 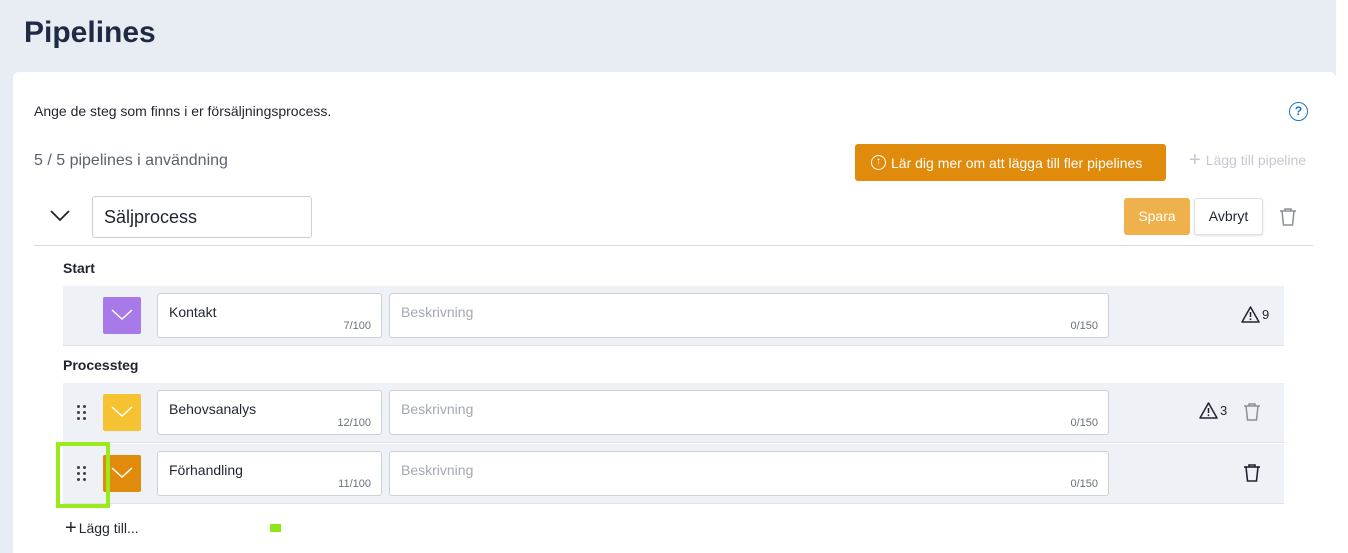 What do you see at coordinates (202, 217) in the screenshot?
I see `pipeline-name-input: Säljprocess` at bounding box center [202, 217].